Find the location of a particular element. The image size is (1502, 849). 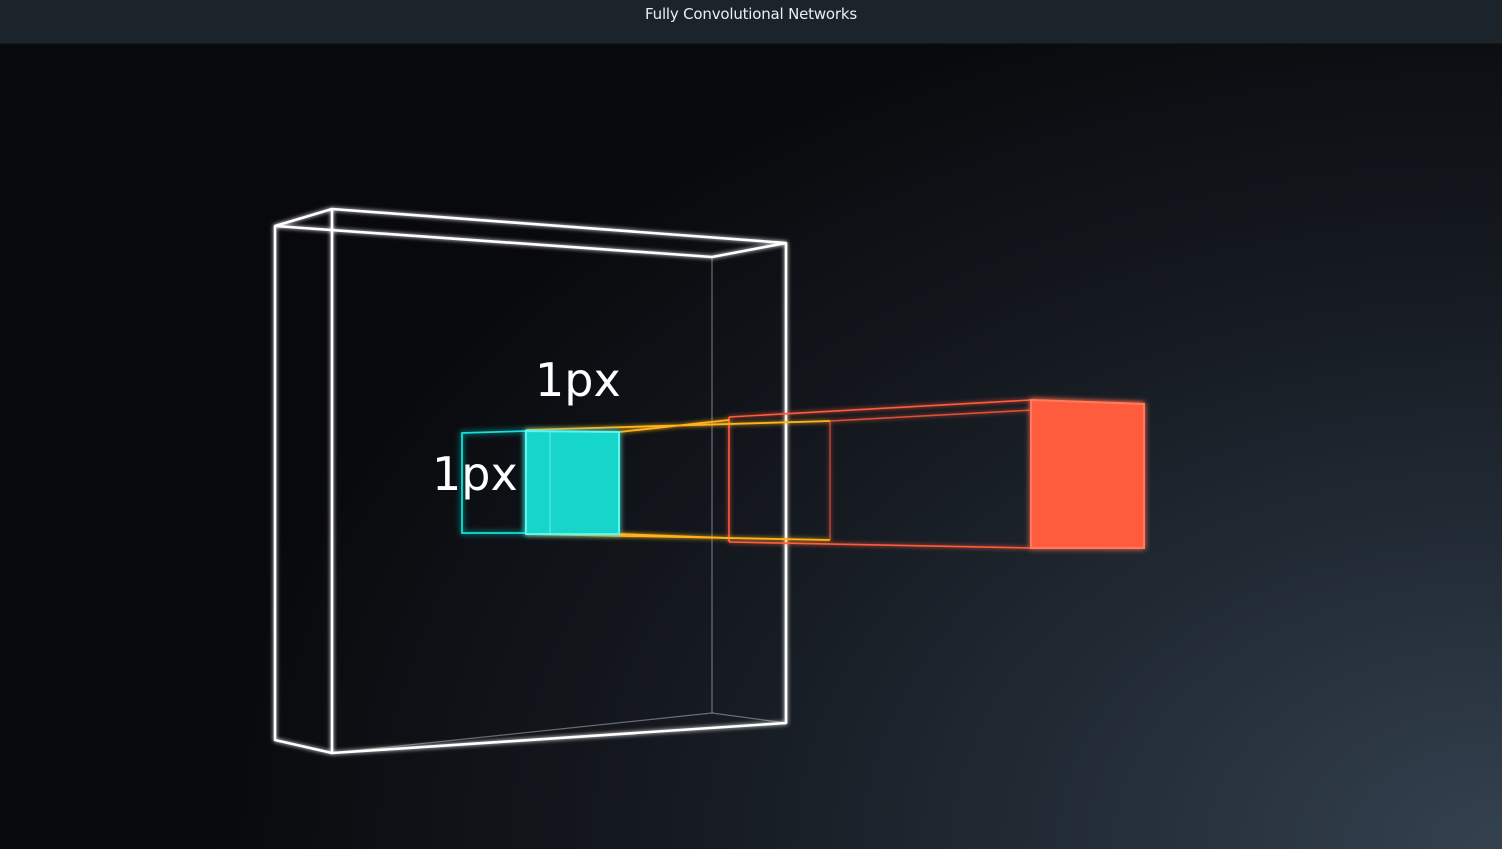

height-label: 1px is located at coordinates (475, 474).